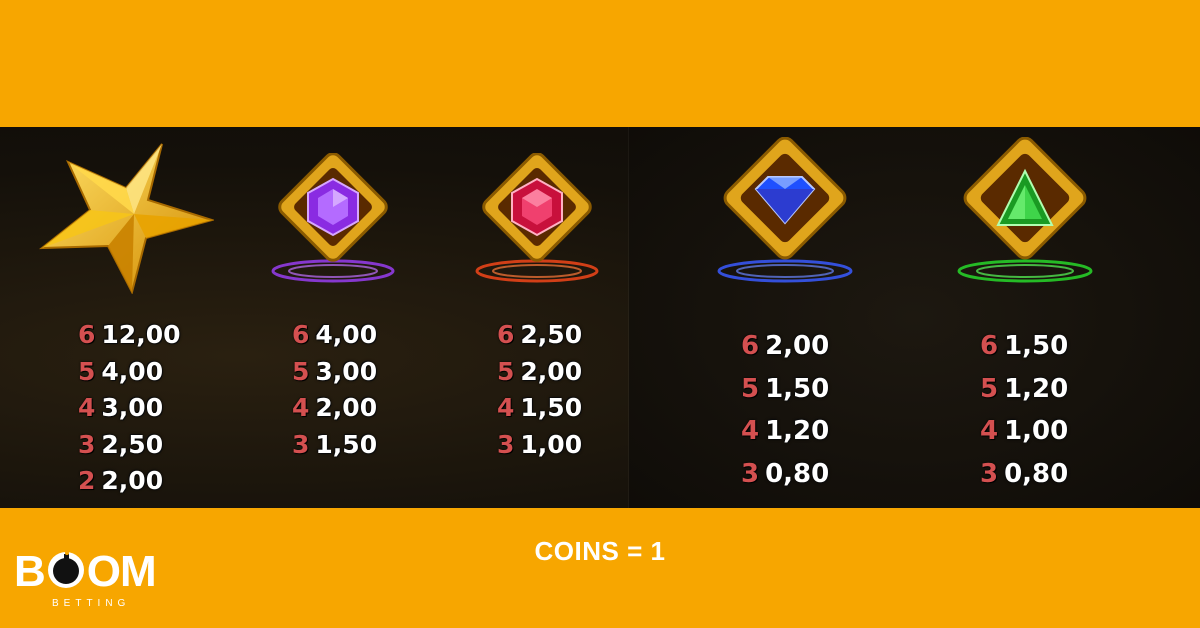 Image resolution: width=1200 pixels, height=628 pixels. Describe the element at coordinates (537, 218) in the screenshot. I see `red-gem-icon` at that location.